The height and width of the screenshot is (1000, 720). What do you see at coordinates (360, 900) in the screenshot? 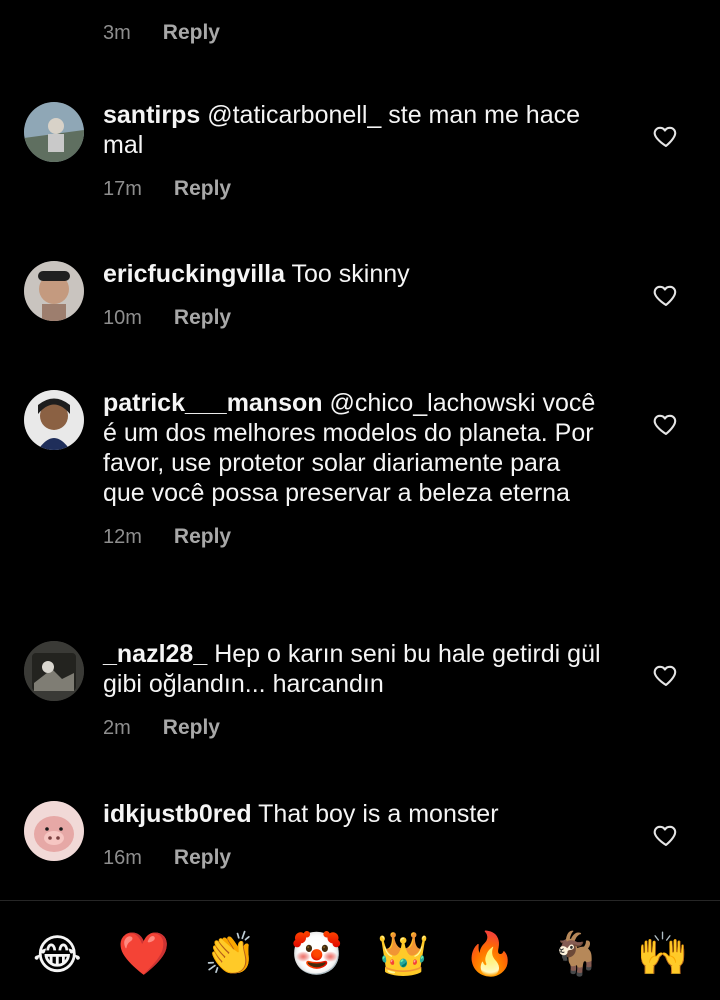
I see `emoji-bar-divider` at bounding box center [360, 900].